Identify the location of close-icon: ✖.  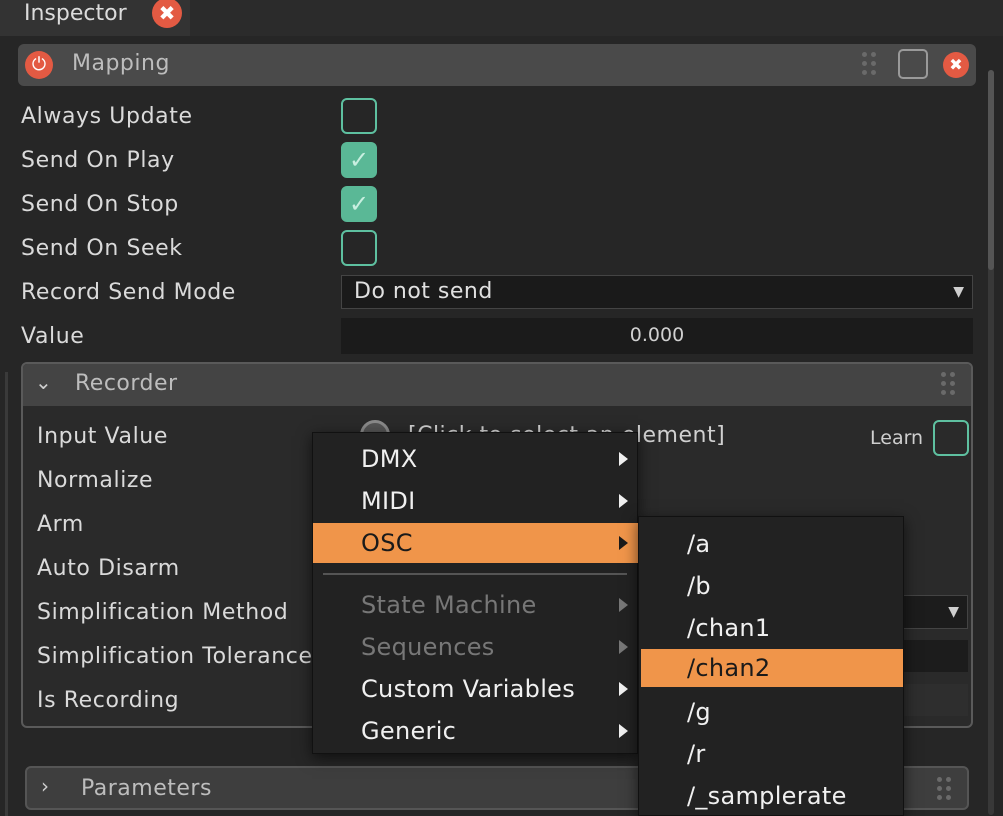
(167, 14).